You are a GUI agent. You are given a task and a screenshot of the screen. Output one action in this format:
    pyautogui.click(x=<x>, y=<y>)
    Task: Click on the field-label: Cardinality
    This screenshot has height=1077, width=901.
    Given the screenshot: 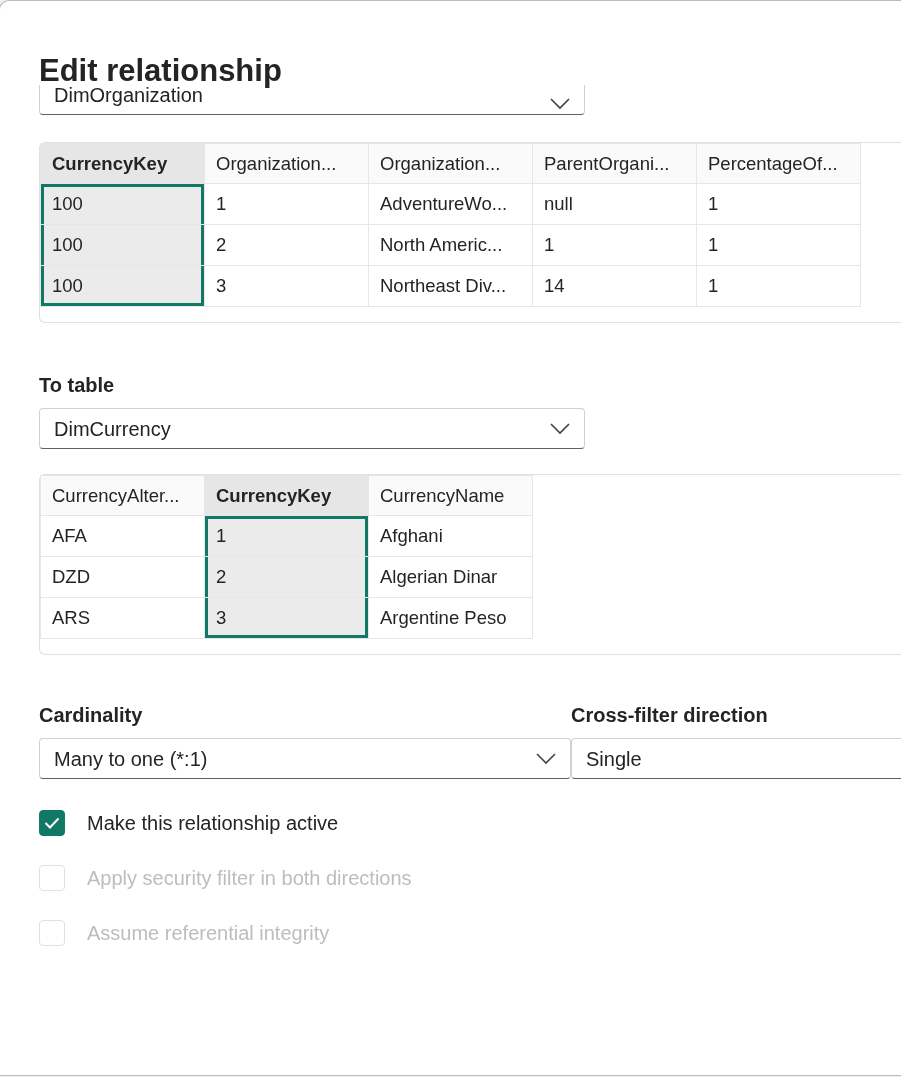 What is the action you would take?
    pyautogui.click(x=91, y=715)
    